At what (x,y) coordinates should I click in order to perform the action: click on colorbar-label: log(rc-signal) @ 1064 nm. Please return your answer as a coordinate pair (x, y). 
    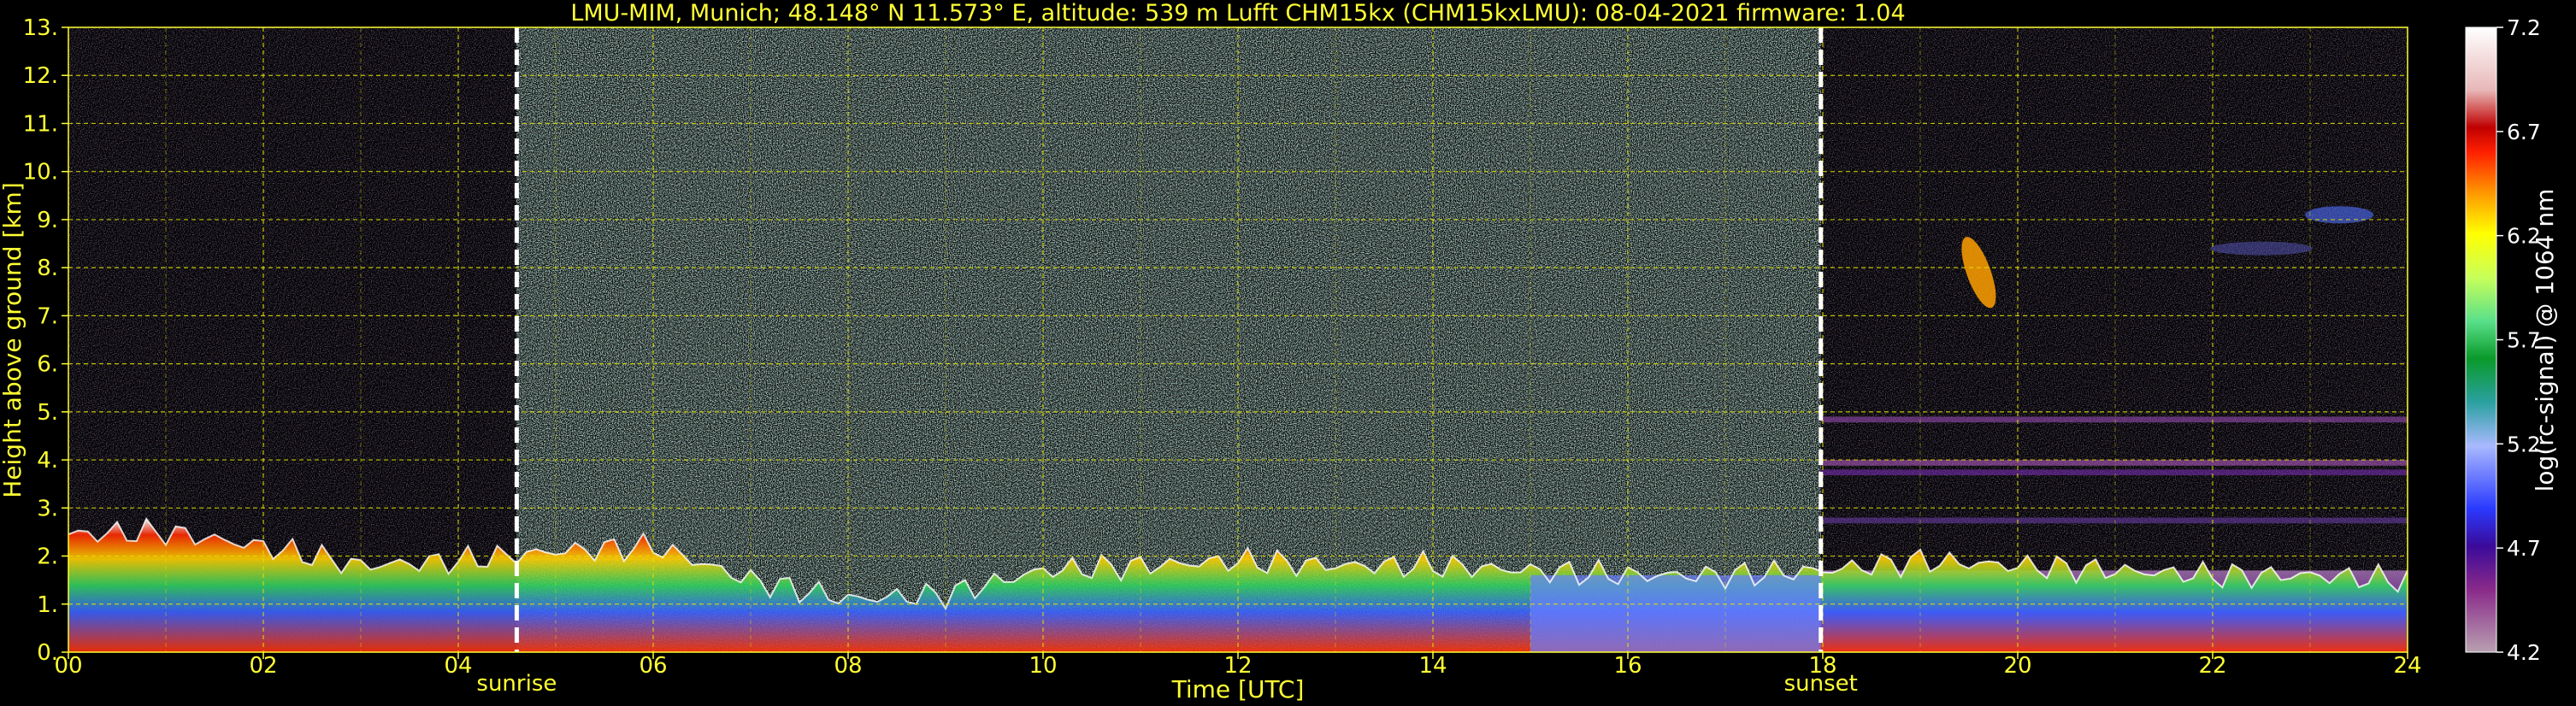
    Looking at the image, I should click on (2545, 340).